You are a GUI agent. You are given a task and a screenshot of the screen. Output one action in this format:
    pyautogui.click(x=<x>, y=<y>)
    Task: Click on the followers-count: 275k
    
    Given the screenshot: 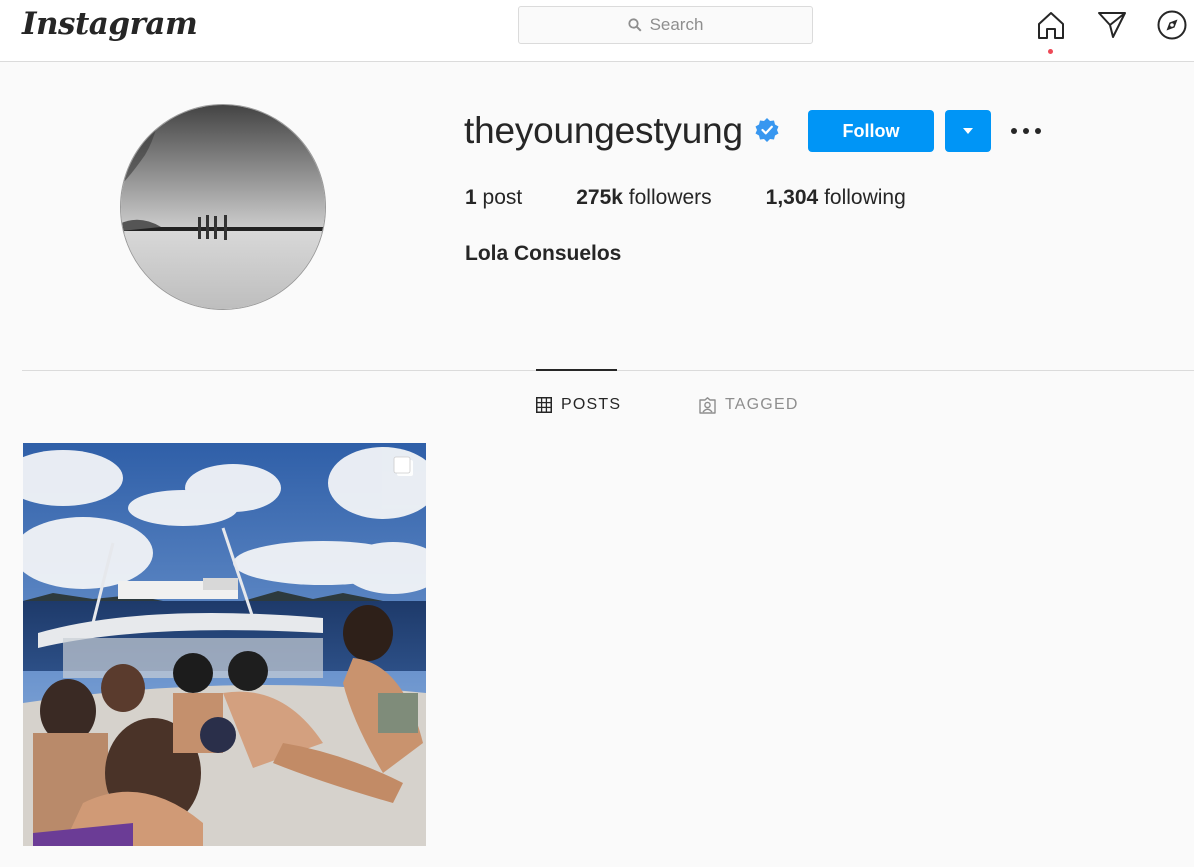 What is the action you would take?
    pyautogui.click(x=599, y=197)
    